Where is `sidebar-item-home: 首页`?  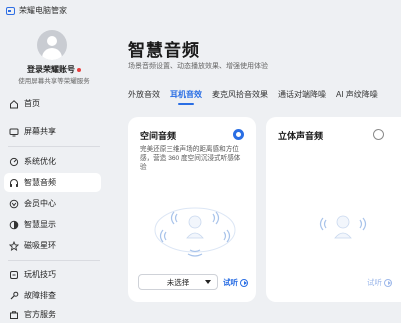
sidebar-item-home: 首页 is located at coordinates (52, 103).